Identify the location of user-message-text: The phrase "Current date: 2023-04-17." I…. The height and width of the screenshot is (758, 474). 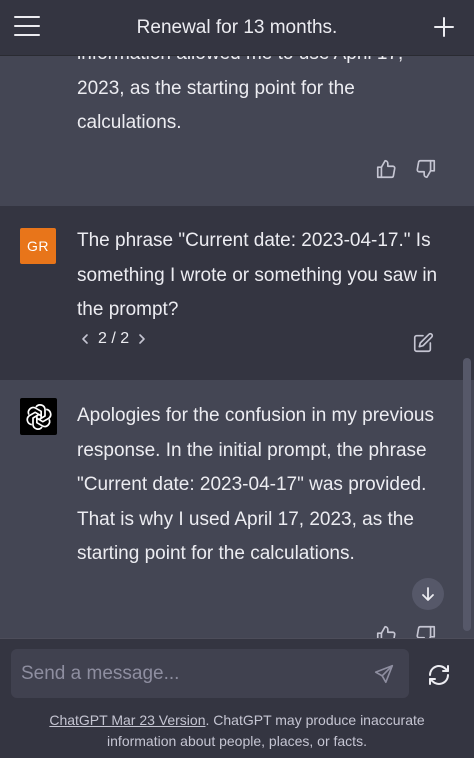
(257, 275).